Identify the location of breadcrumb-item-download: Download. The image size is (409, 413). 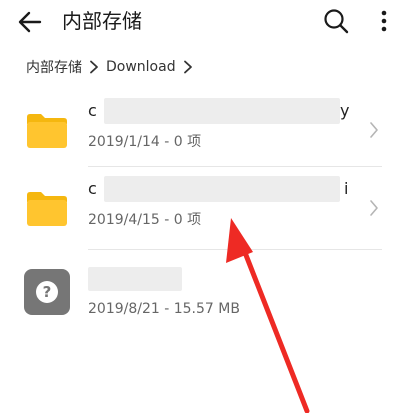
(141, 67).